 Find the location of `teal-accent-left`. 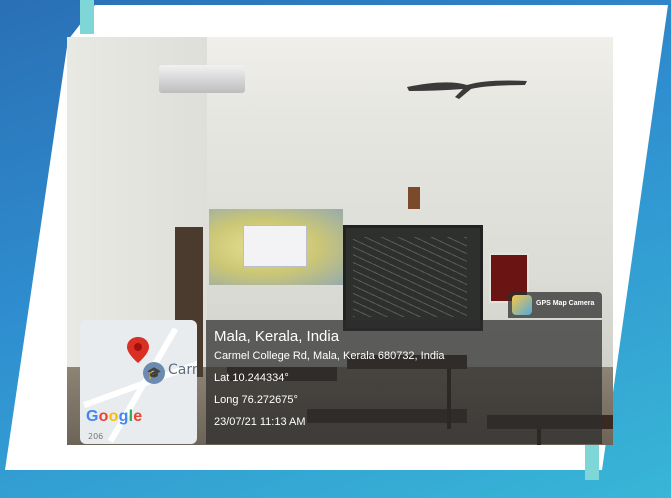

teal-accent-left is located at coordinates (87, 17).